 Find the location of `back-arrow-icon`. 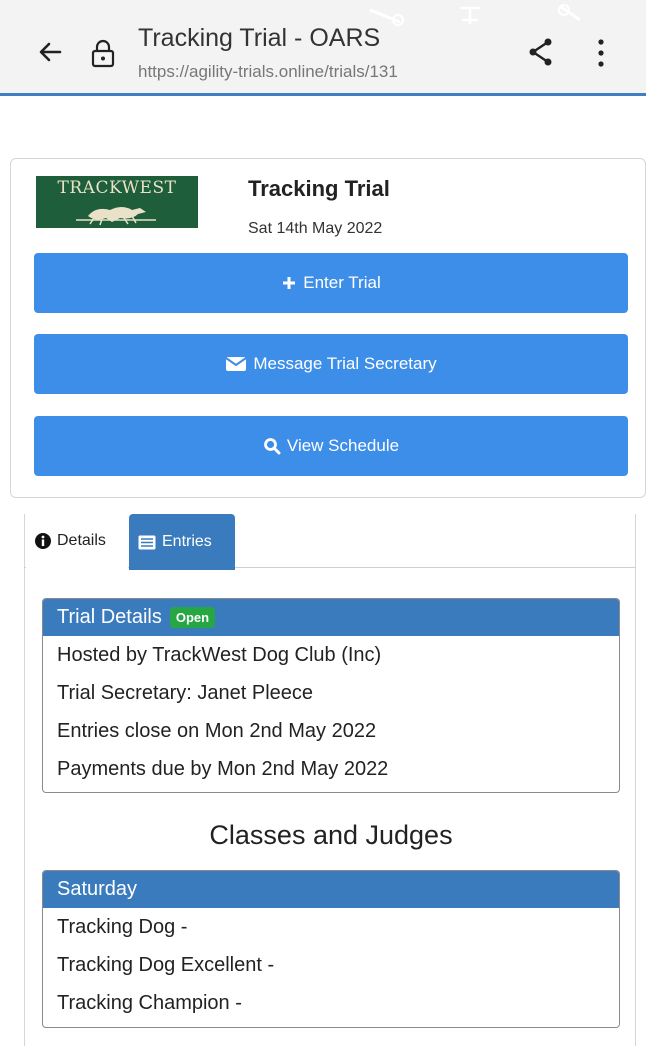

back-arrow-icon is located at coordinates (50, 52).